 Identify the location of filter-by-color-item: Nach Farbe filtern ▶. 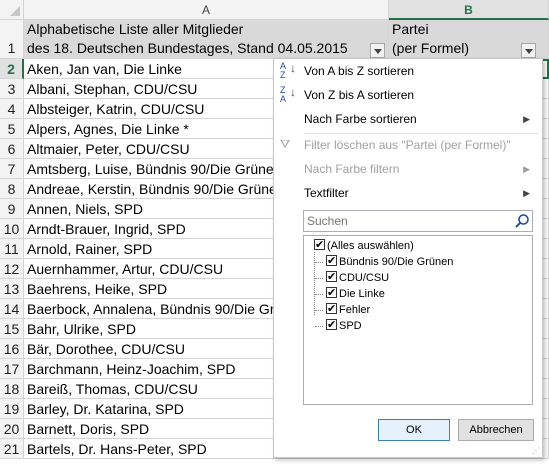
(408, 169).